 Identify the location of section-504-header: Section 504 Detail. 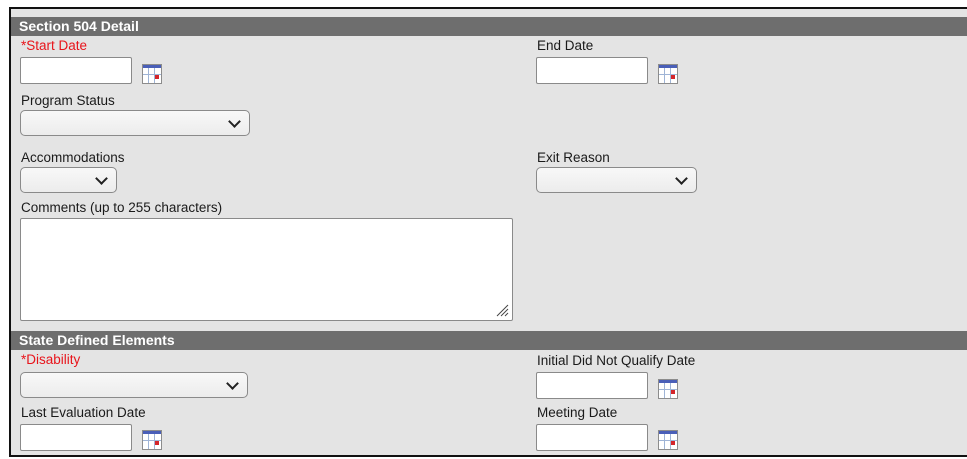
(489, 26).